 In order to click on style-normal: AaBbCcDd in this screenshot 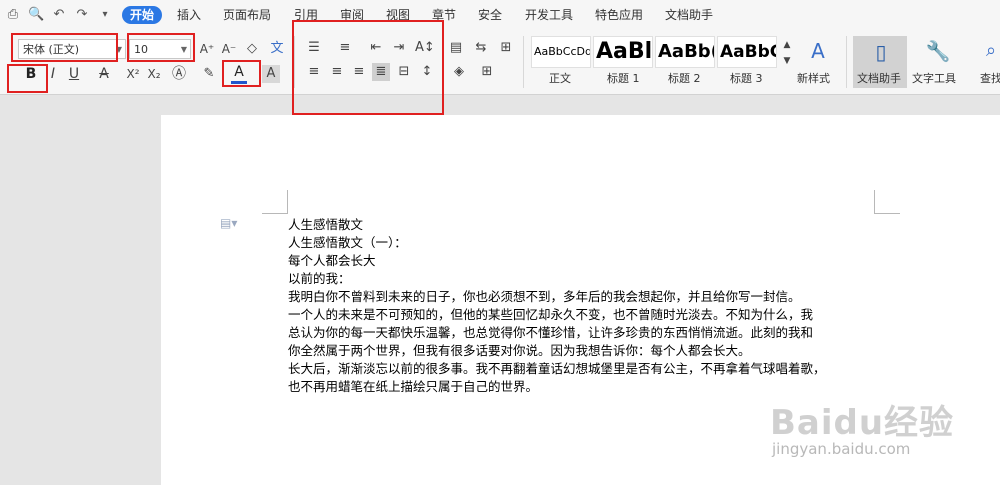, I will do `click(561, 52)`.